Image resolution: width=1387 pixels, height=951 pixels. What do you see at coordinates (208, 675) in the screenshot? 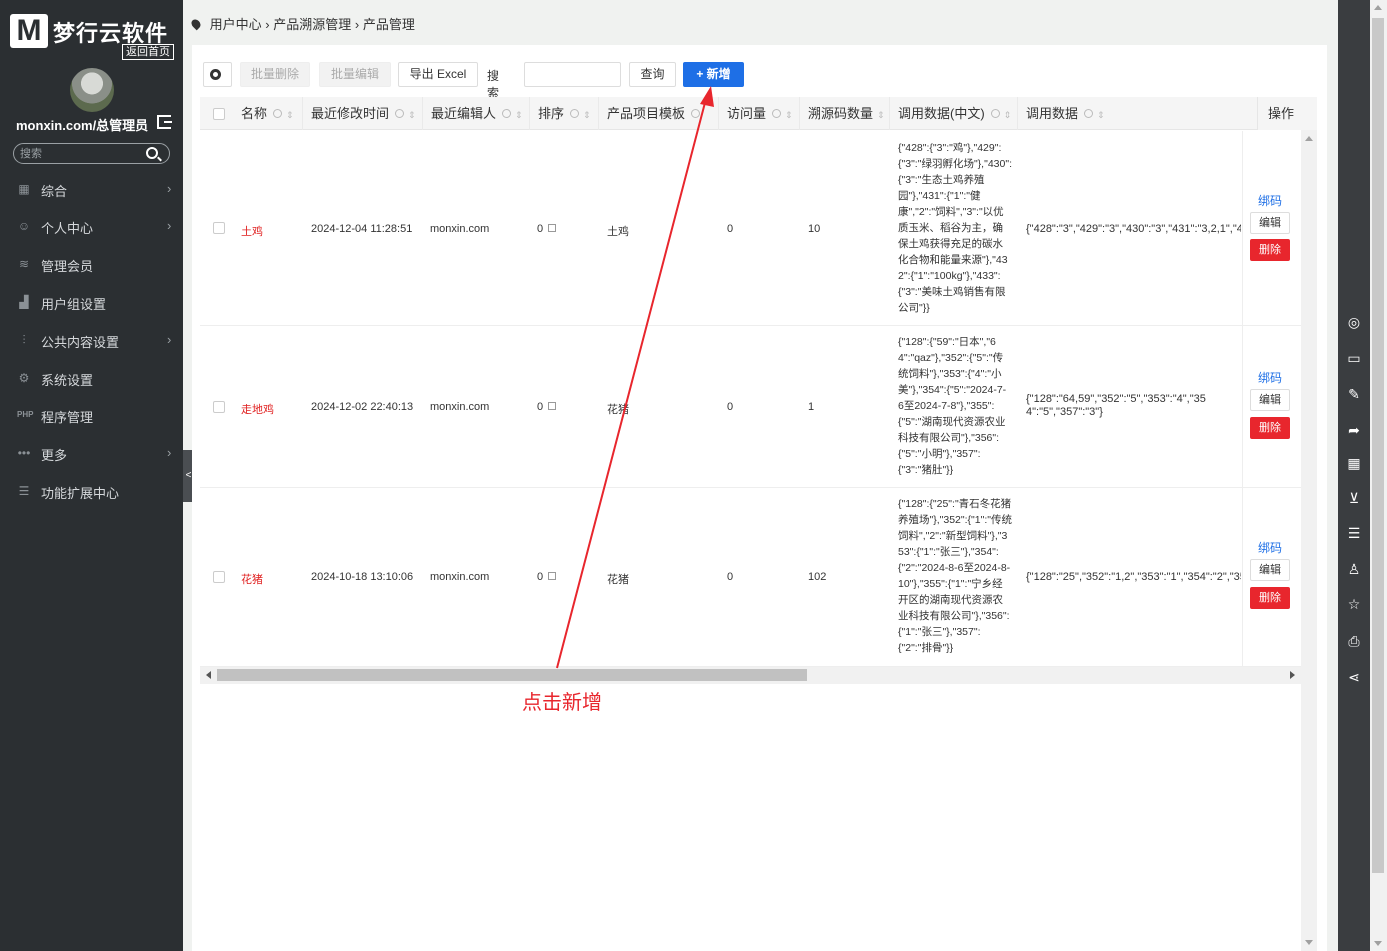
I see `scroll-left-icon` at bounding box center [208, 675].